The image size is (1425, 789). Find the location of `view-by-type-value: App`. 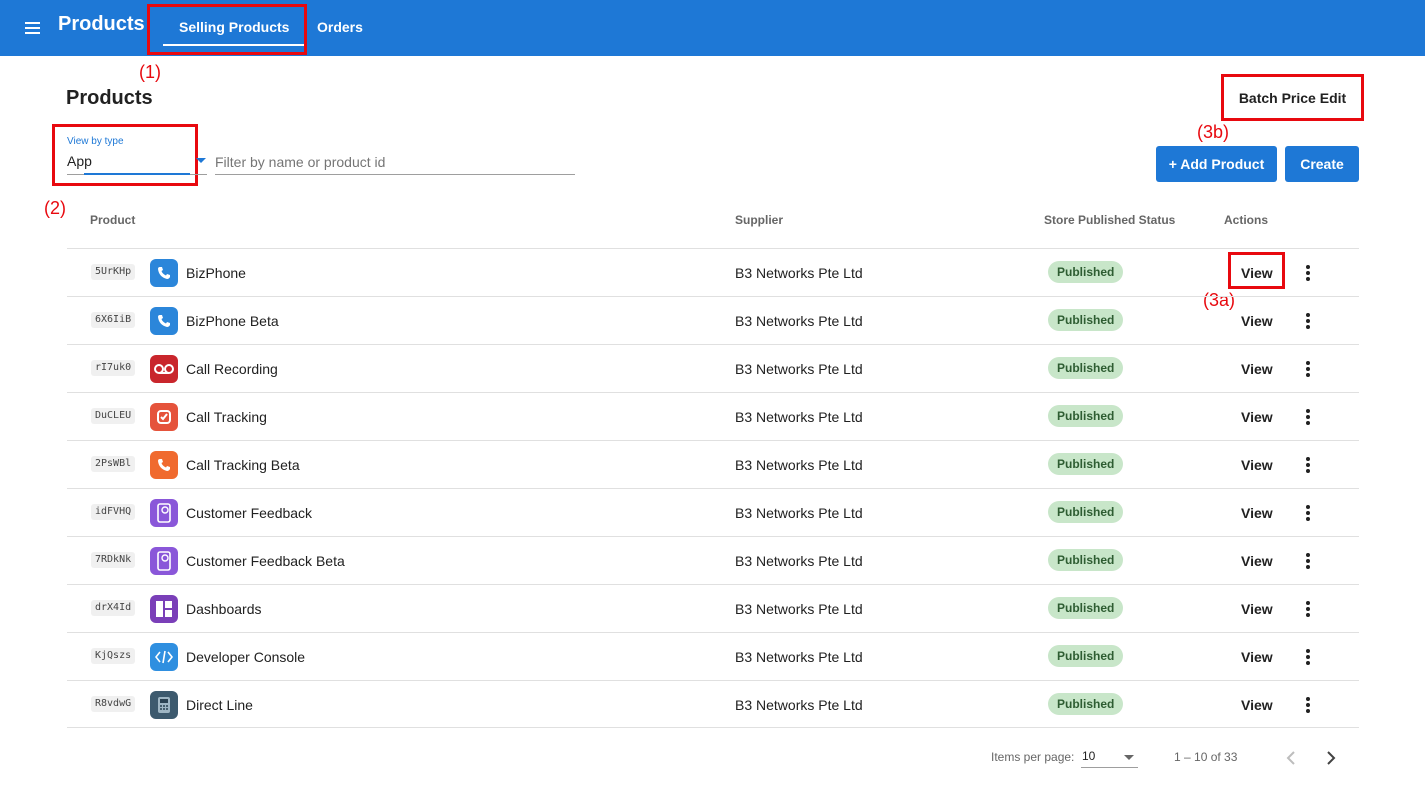

view-by-type-value: App is located at coordinates (79, 161).